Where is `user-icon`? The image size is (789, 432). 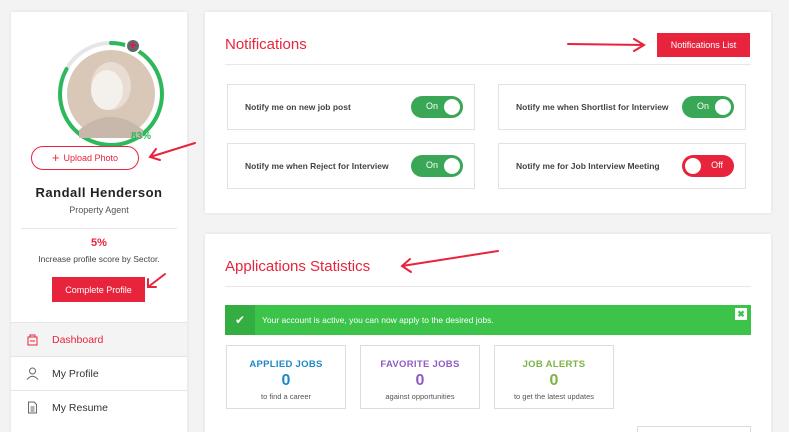 user-icon is located at coordinates (32, 374).